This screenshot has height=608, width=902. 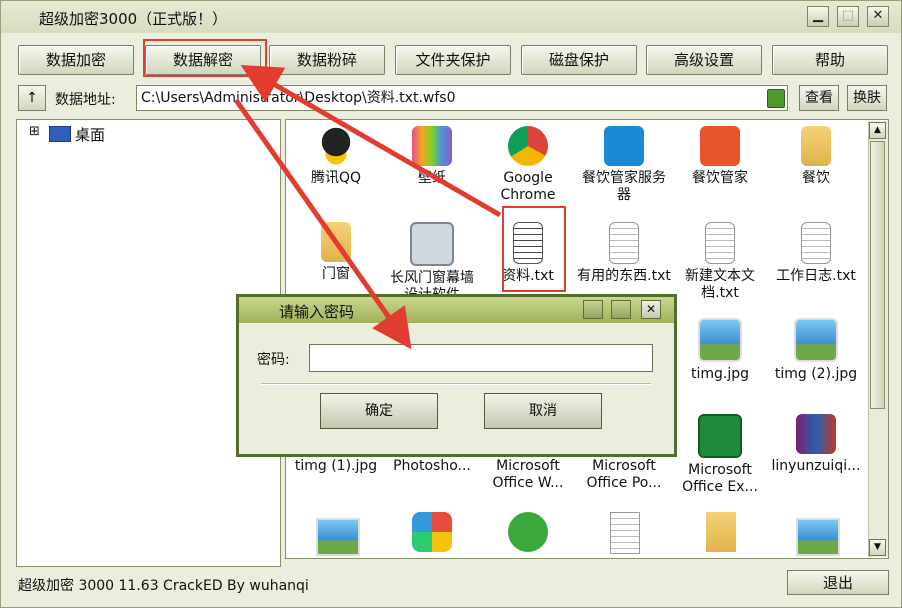 I want to click on password-label: 密码:, so click(x=273, y=360).